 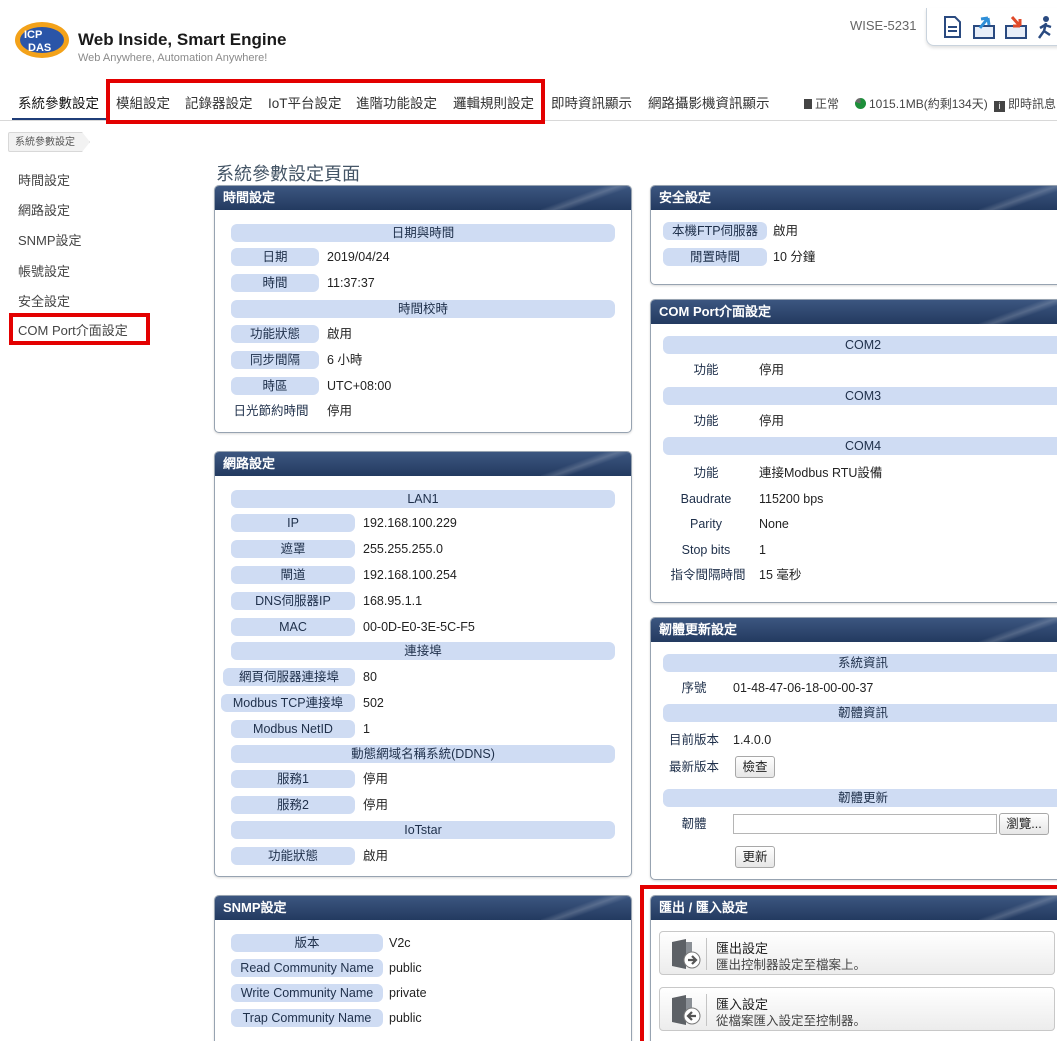 I want to click on field-label: 韌體, so click(x=694, y=824).